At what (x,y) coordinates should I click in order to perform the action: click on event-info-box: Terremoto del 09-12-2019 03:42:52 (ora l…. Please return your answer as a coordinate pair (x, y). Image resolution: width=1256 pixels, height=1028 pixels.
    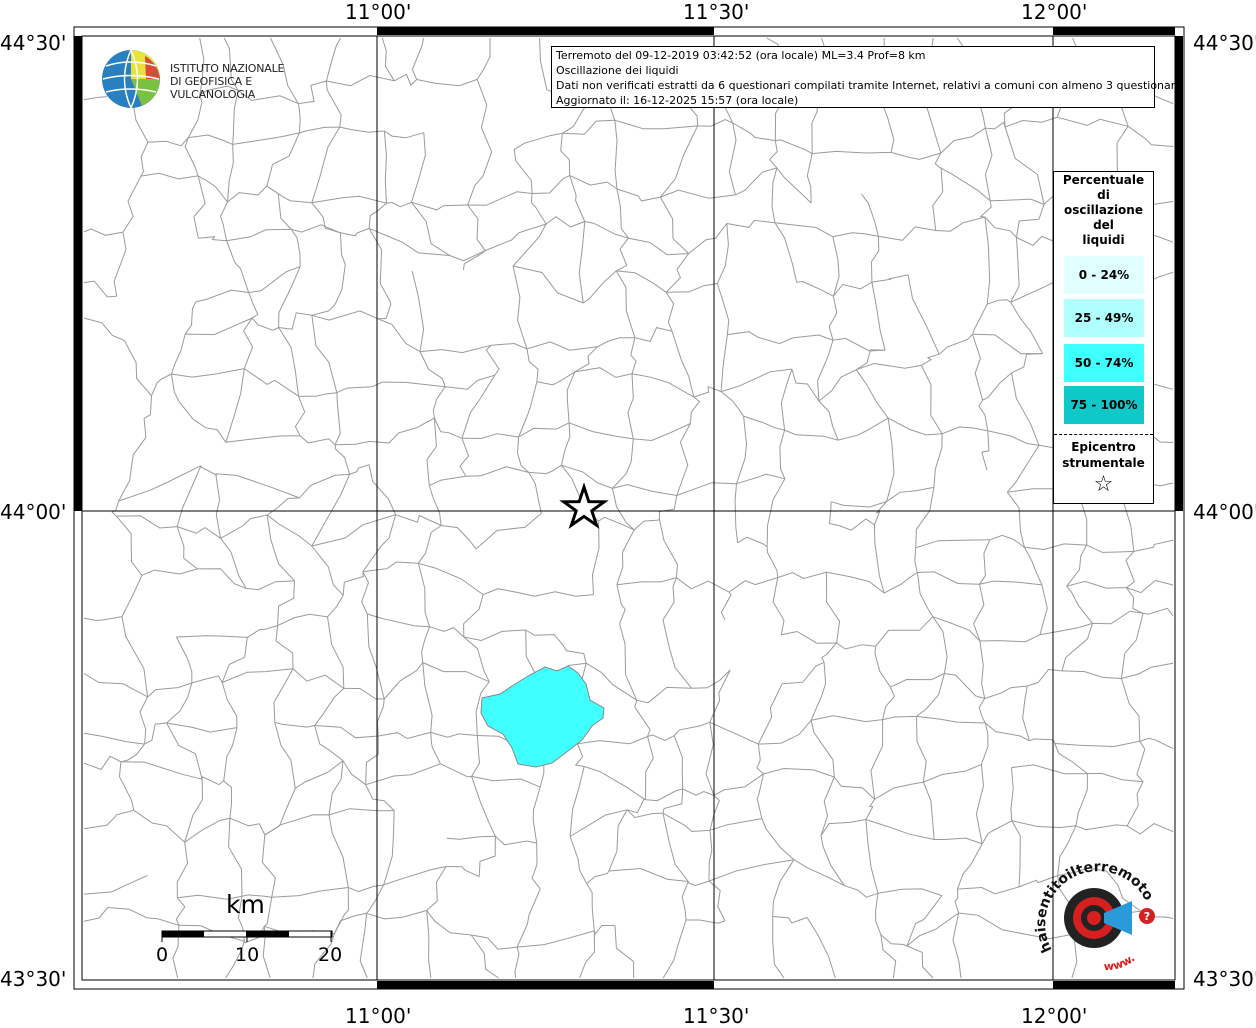
    Looking at the image, I should click on (866, 77).